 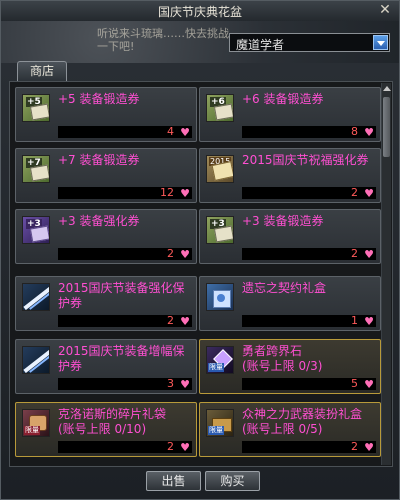 What do you see at coordinates (163, 40) in the screenshot?
I see `npc-notice: 听说来斗琉璃……快去挑战一下吧!` at bounding box center [163, 40].